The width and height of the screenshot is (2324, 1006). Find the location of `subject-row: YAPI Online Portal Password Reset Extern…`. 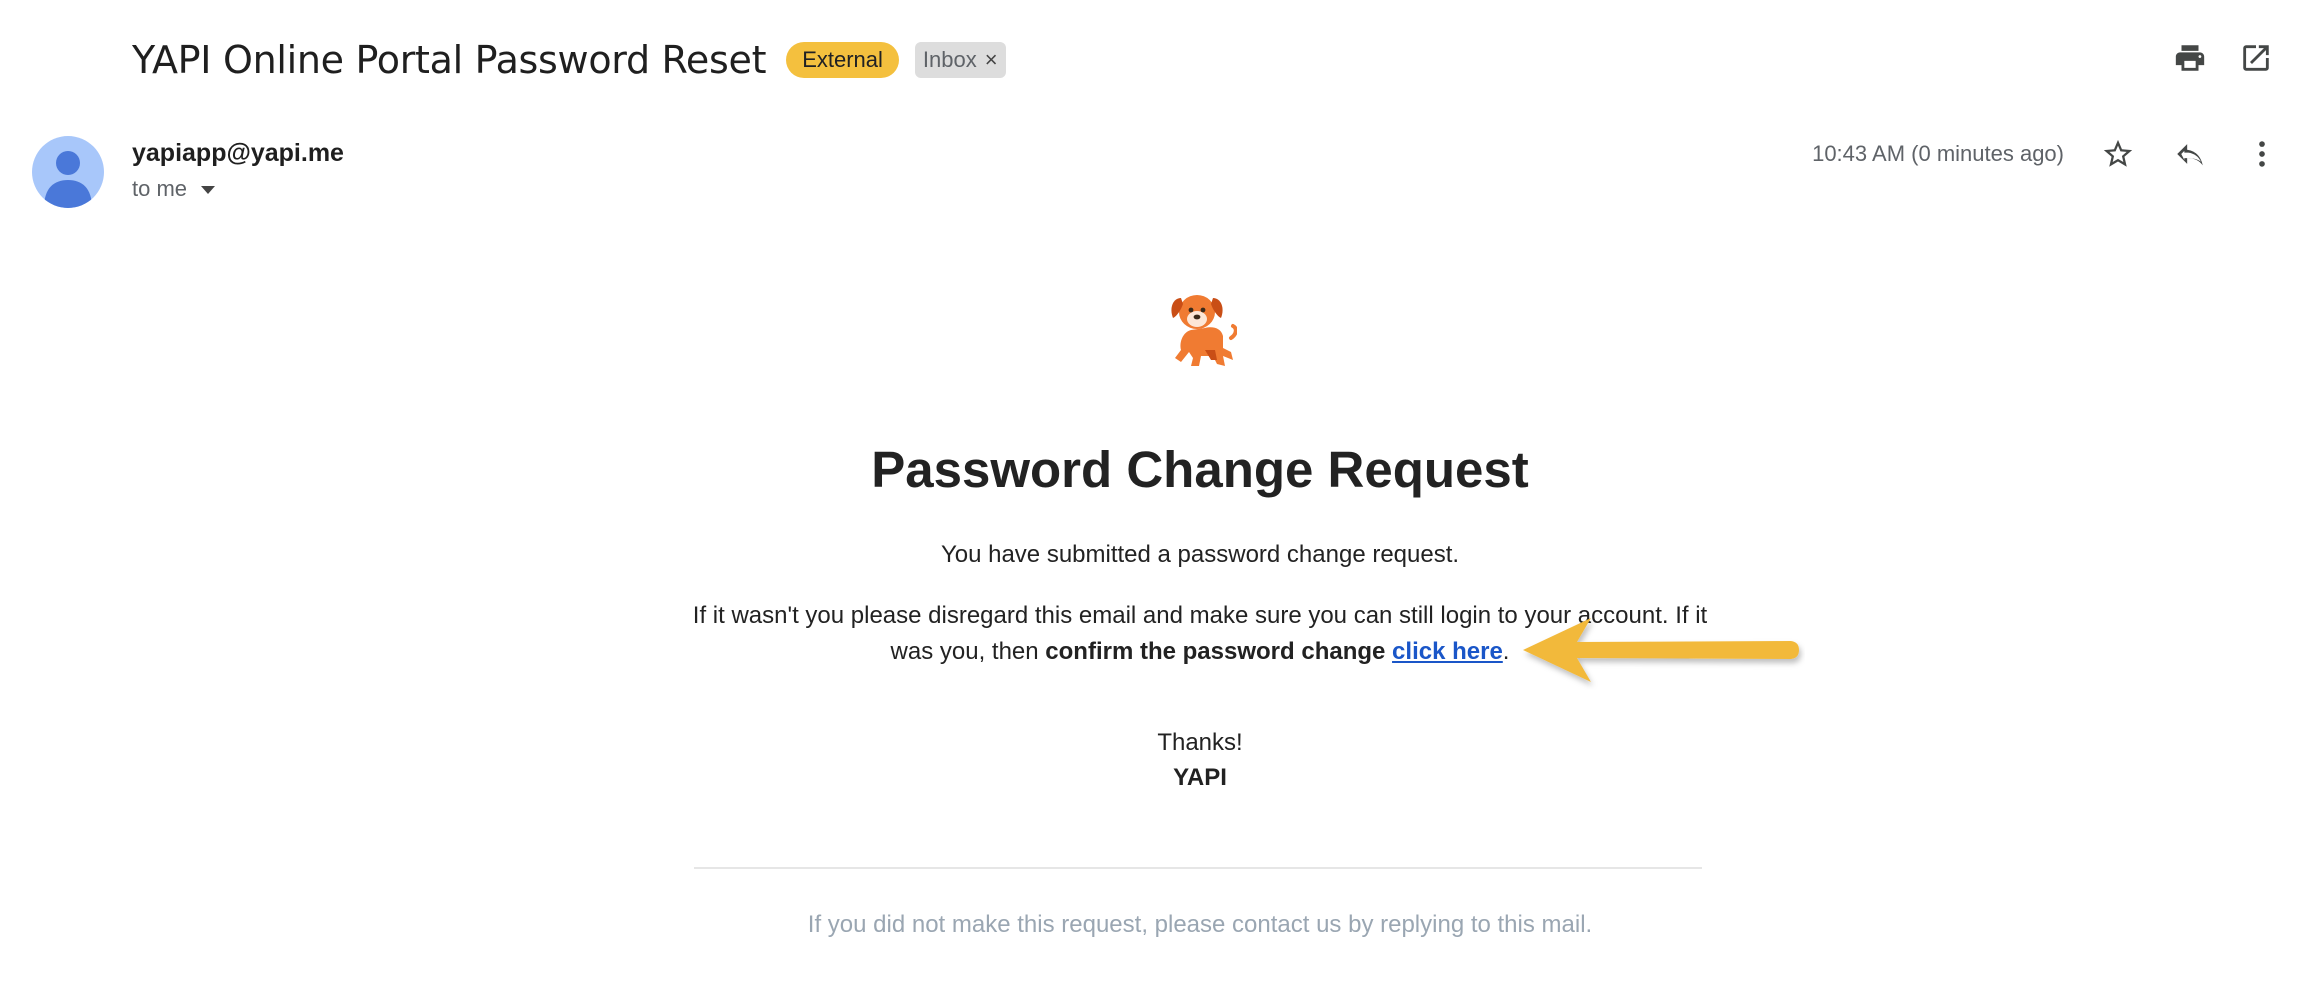

subject-row: YAPI Online Portal Password Reset Extern… is located at coordinates (569, 60).